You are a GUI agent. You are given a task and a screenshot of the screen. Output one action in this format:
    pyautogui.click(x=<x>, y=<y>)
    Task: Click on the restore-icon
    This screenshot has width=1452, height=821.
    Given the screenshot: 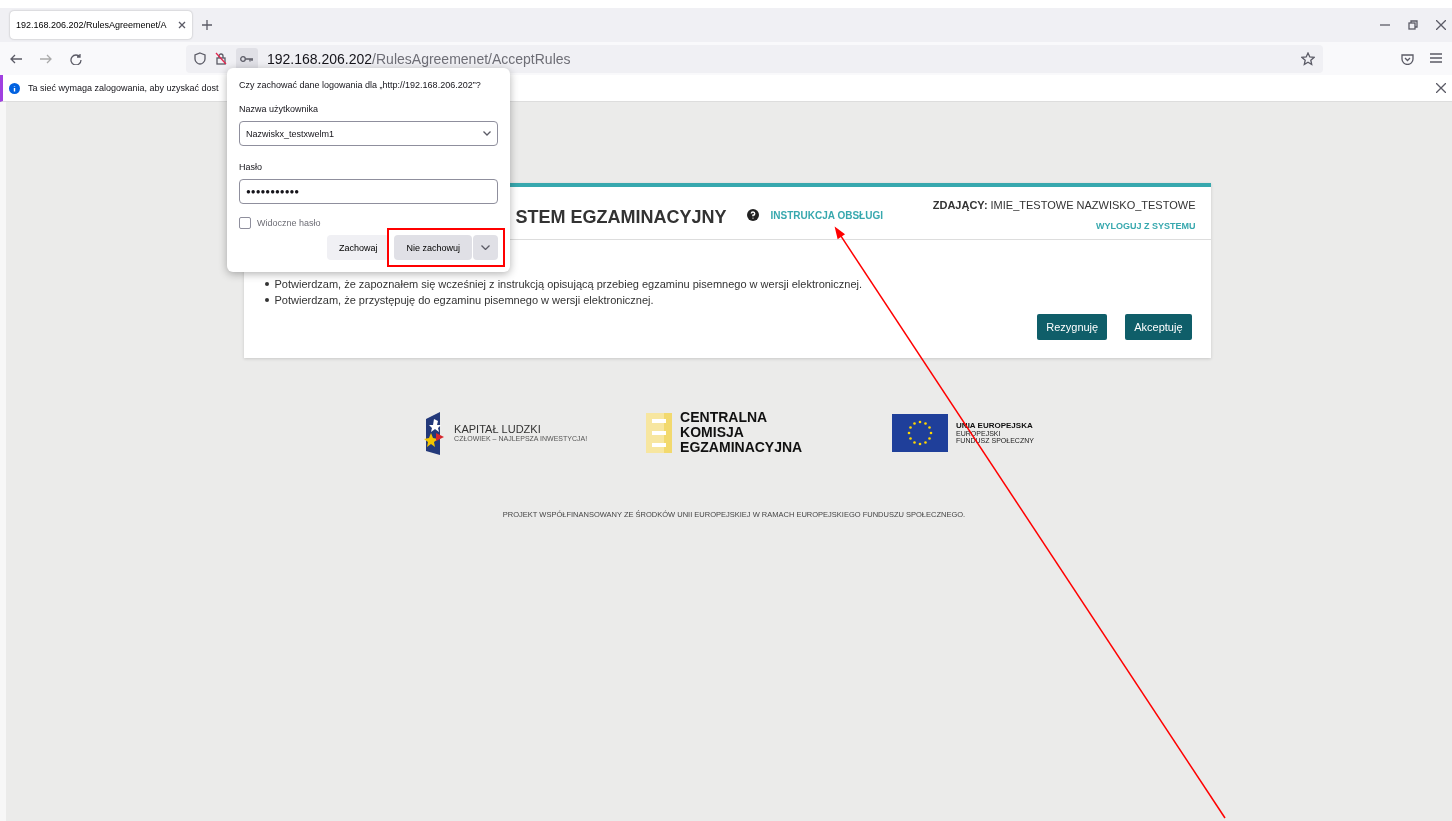 What is the action you would take?
    pyautogui.click(x=1413, y=25)
    